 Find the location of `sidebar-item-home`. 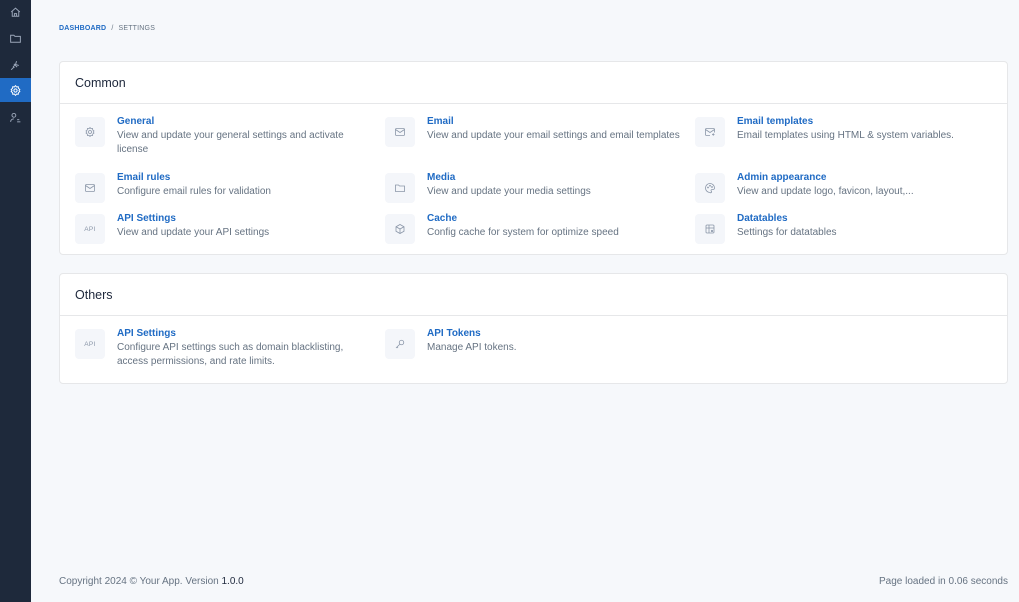

sidebar-item-home is located at coordinates (15, 12).